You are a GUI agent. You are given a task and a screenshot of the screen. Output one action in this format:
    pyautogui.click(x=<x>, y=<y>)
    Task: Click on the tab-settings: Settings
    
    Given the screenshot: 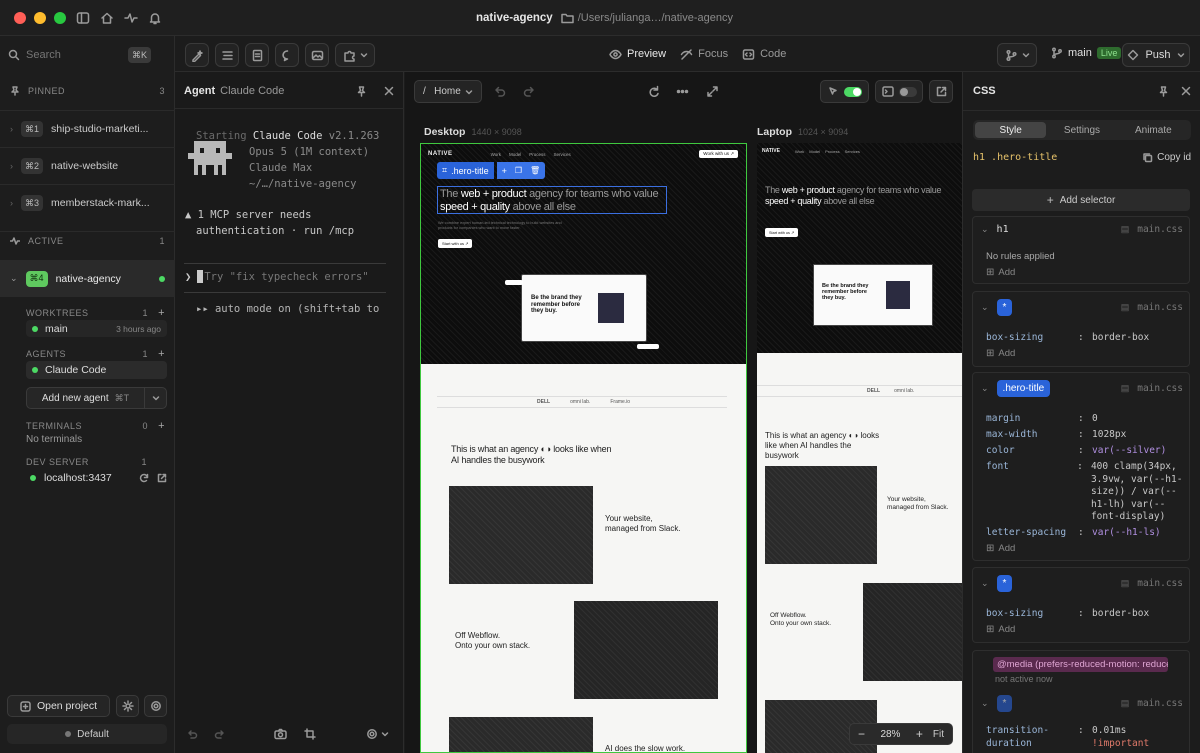 What is the action you would take?
    pyautogui.click(x=1081, y=130)
    